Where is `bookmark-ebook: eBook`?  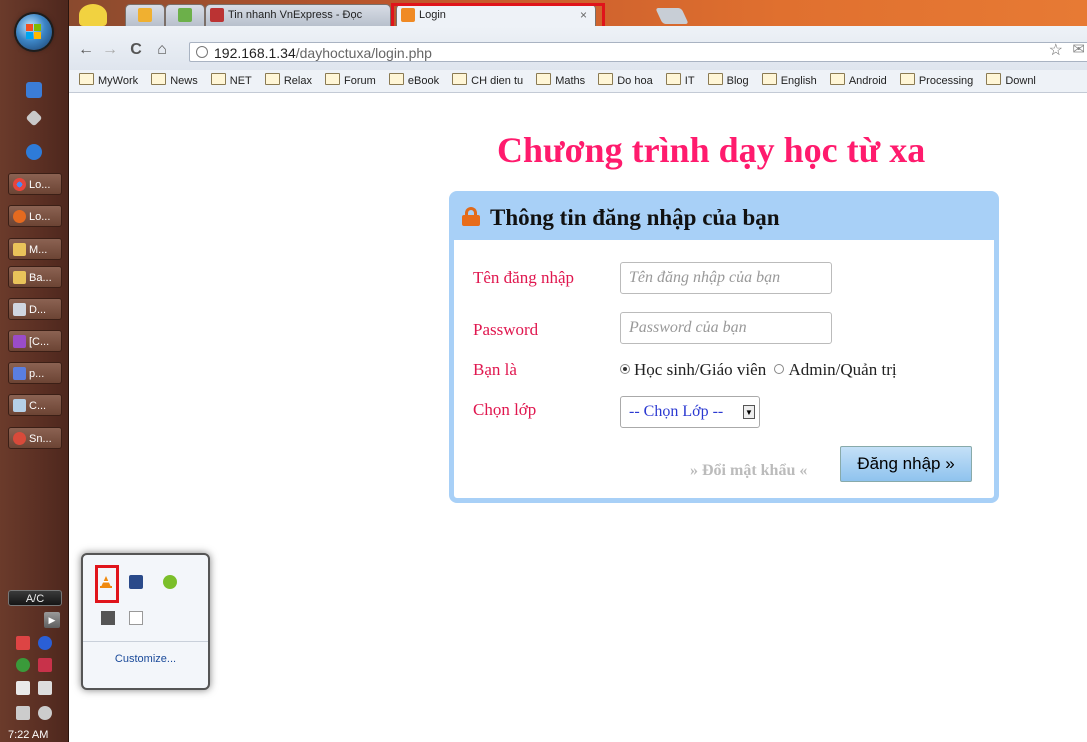 bookmark-ebook: eBook is located at coordinates (414, 81).